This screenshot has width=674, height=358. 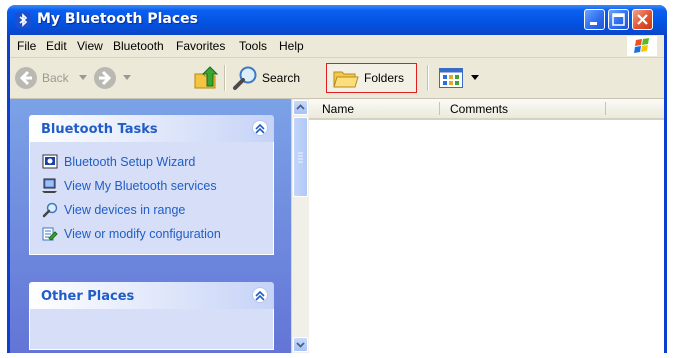 What do you see at coordinates (451, 78) in the screenshot?
I see `views-icon` at bounding box center [451, 78].